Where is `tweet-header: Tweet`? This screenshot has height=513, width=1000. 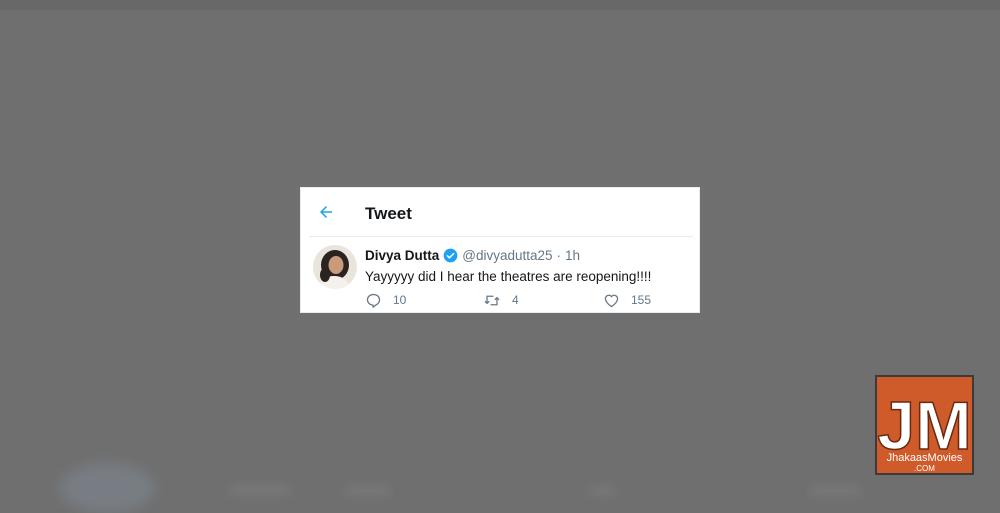
tweet-header: Tweet is located at coordinates (501, 212).